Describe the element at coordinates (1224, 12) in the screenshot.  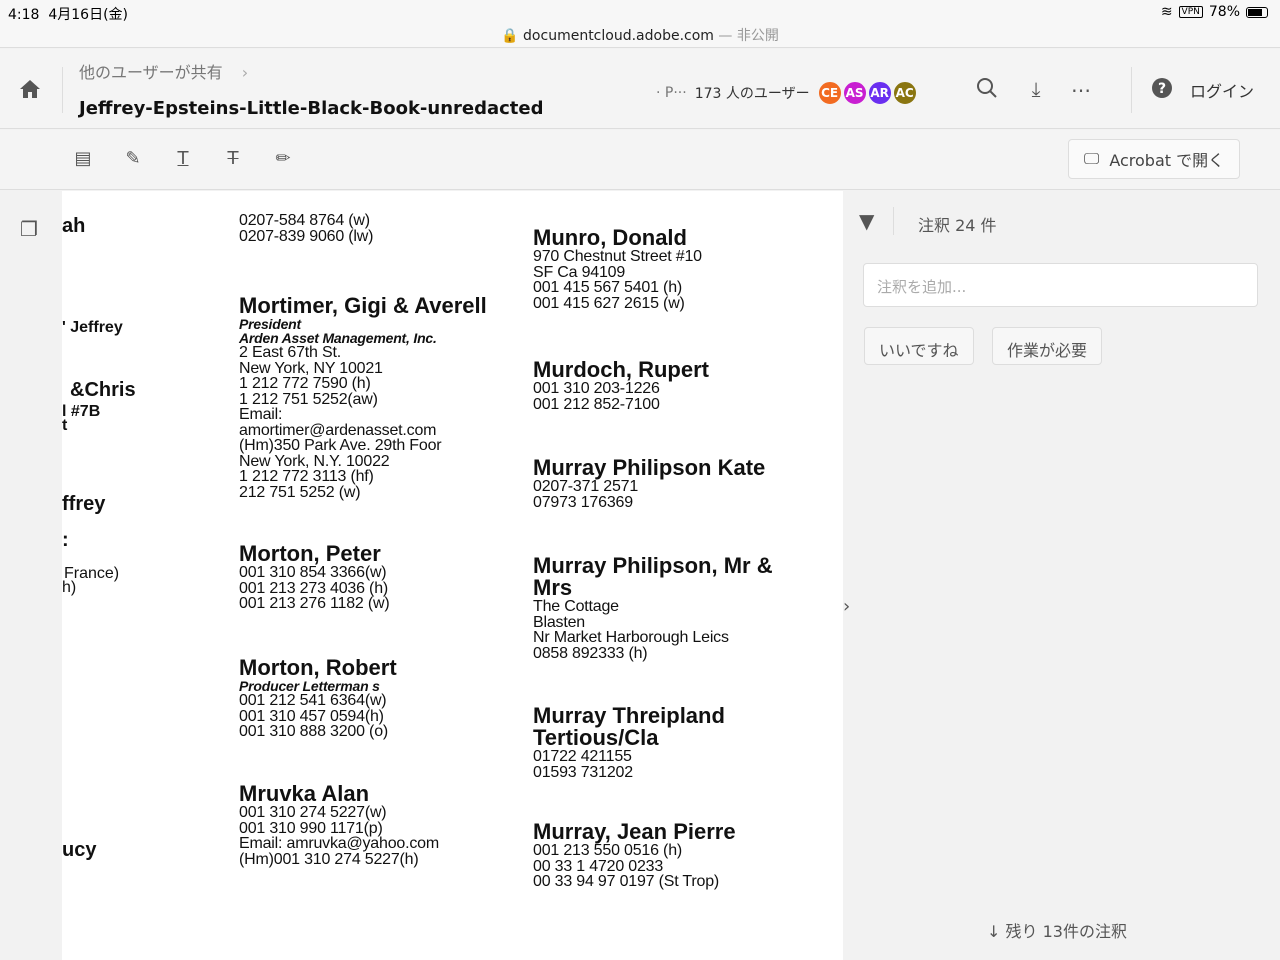
I see `battery-level: 78%` at that location.